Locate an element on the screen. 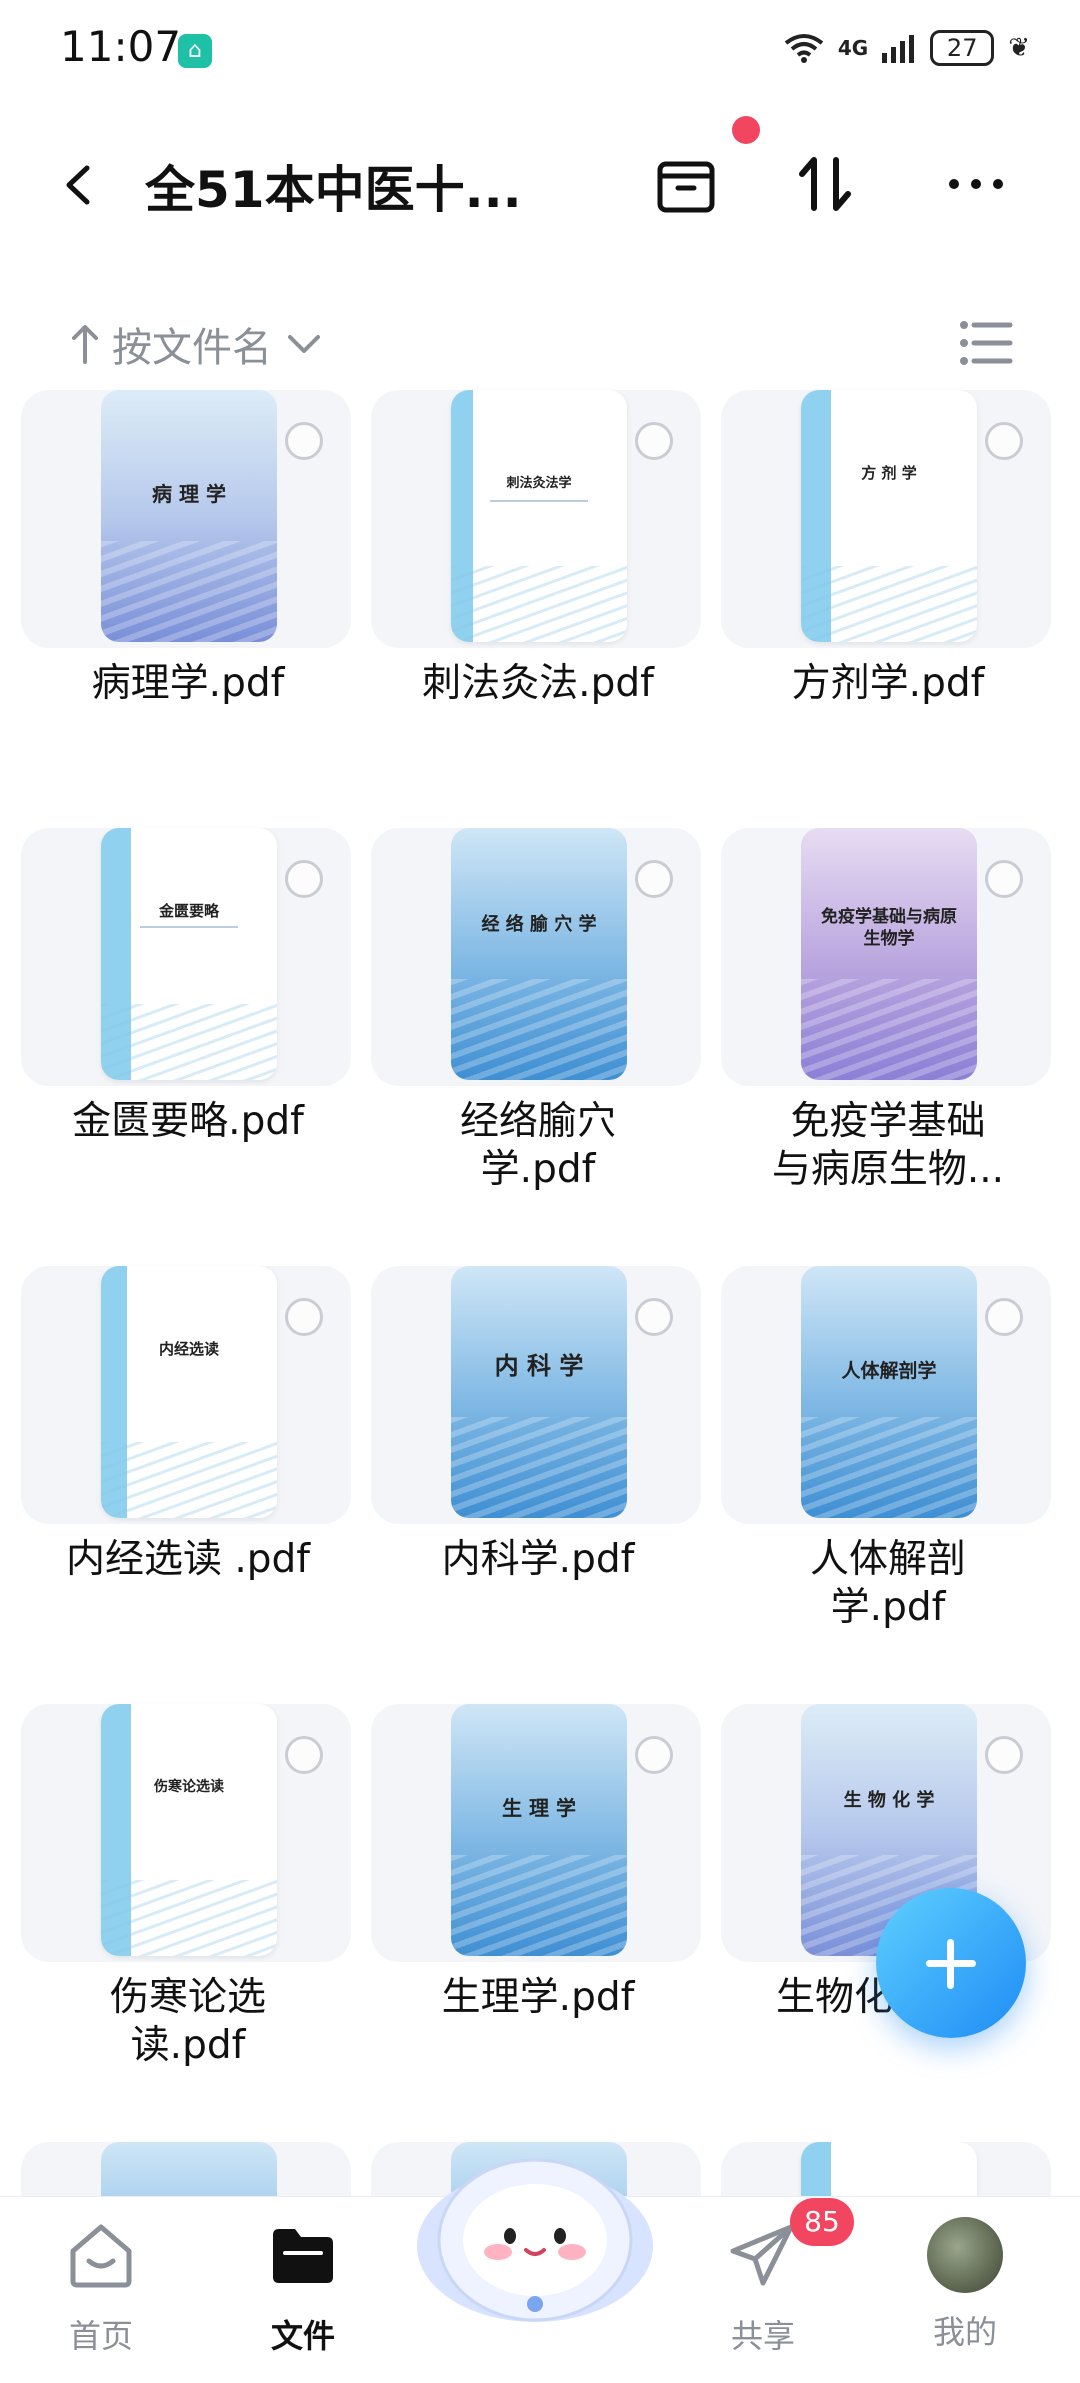 The width and height of the screenshot is (1080, 2383). chevron-down-icon is located at coordinates (304, 344).